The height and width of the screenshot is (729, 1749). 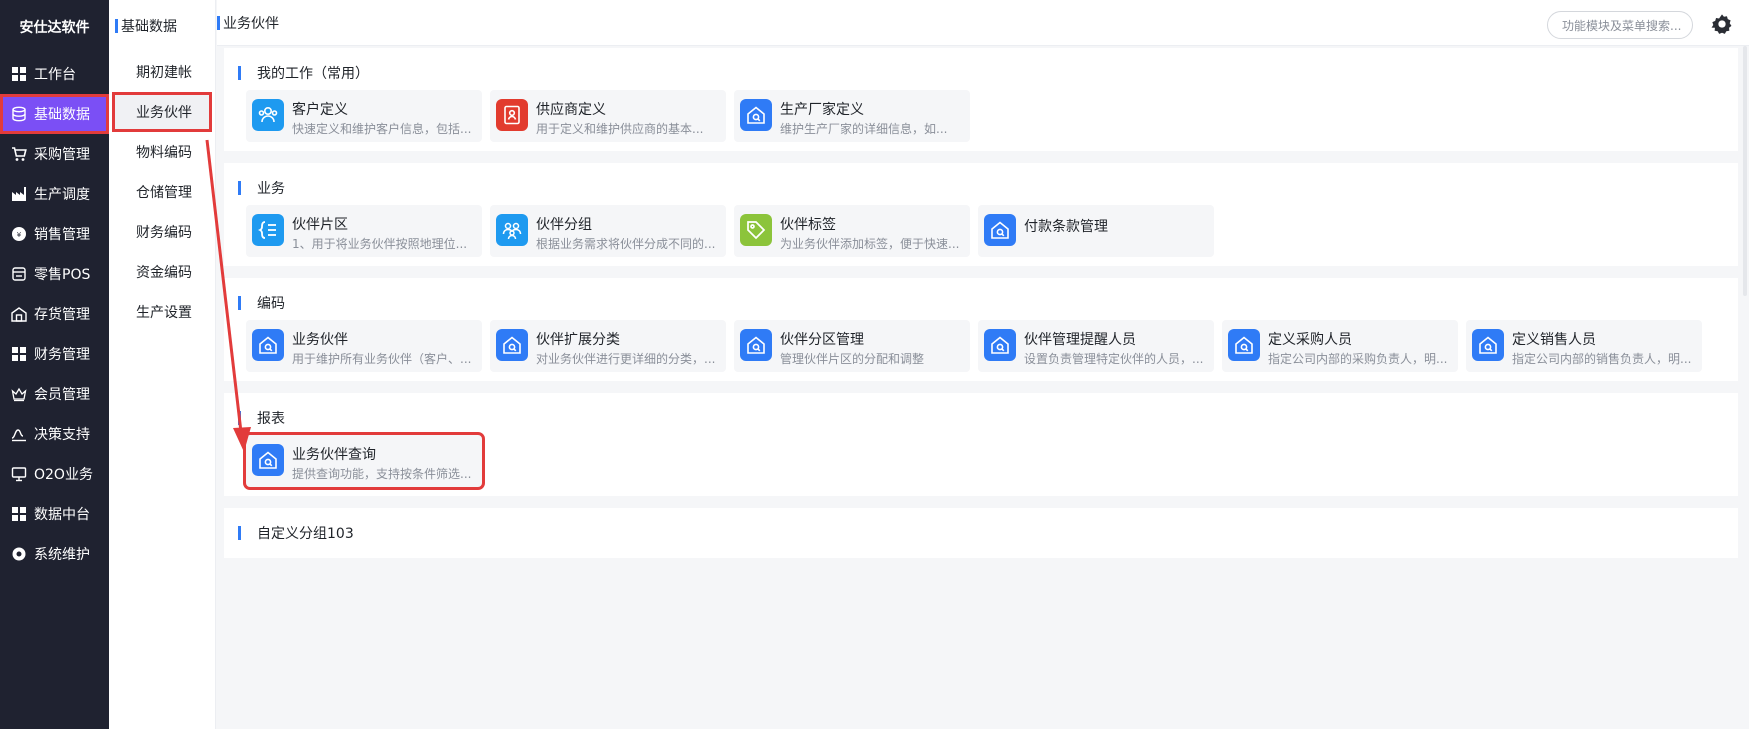 I want to click on nav-item-0: 工作台, so click(x=54, y=74).